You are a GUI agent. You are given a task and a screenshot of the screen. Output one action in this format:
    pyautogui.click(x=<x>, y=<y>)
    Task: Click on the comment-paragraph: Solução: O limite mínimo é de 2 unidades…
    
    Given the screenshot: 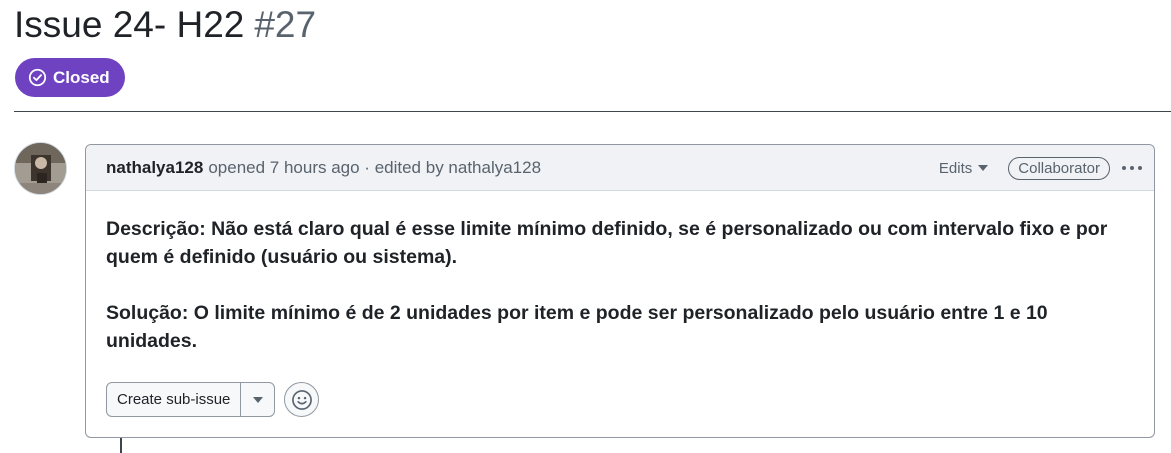 What is the action you would take?
    pyautogui.click(x=577, y=327)
    